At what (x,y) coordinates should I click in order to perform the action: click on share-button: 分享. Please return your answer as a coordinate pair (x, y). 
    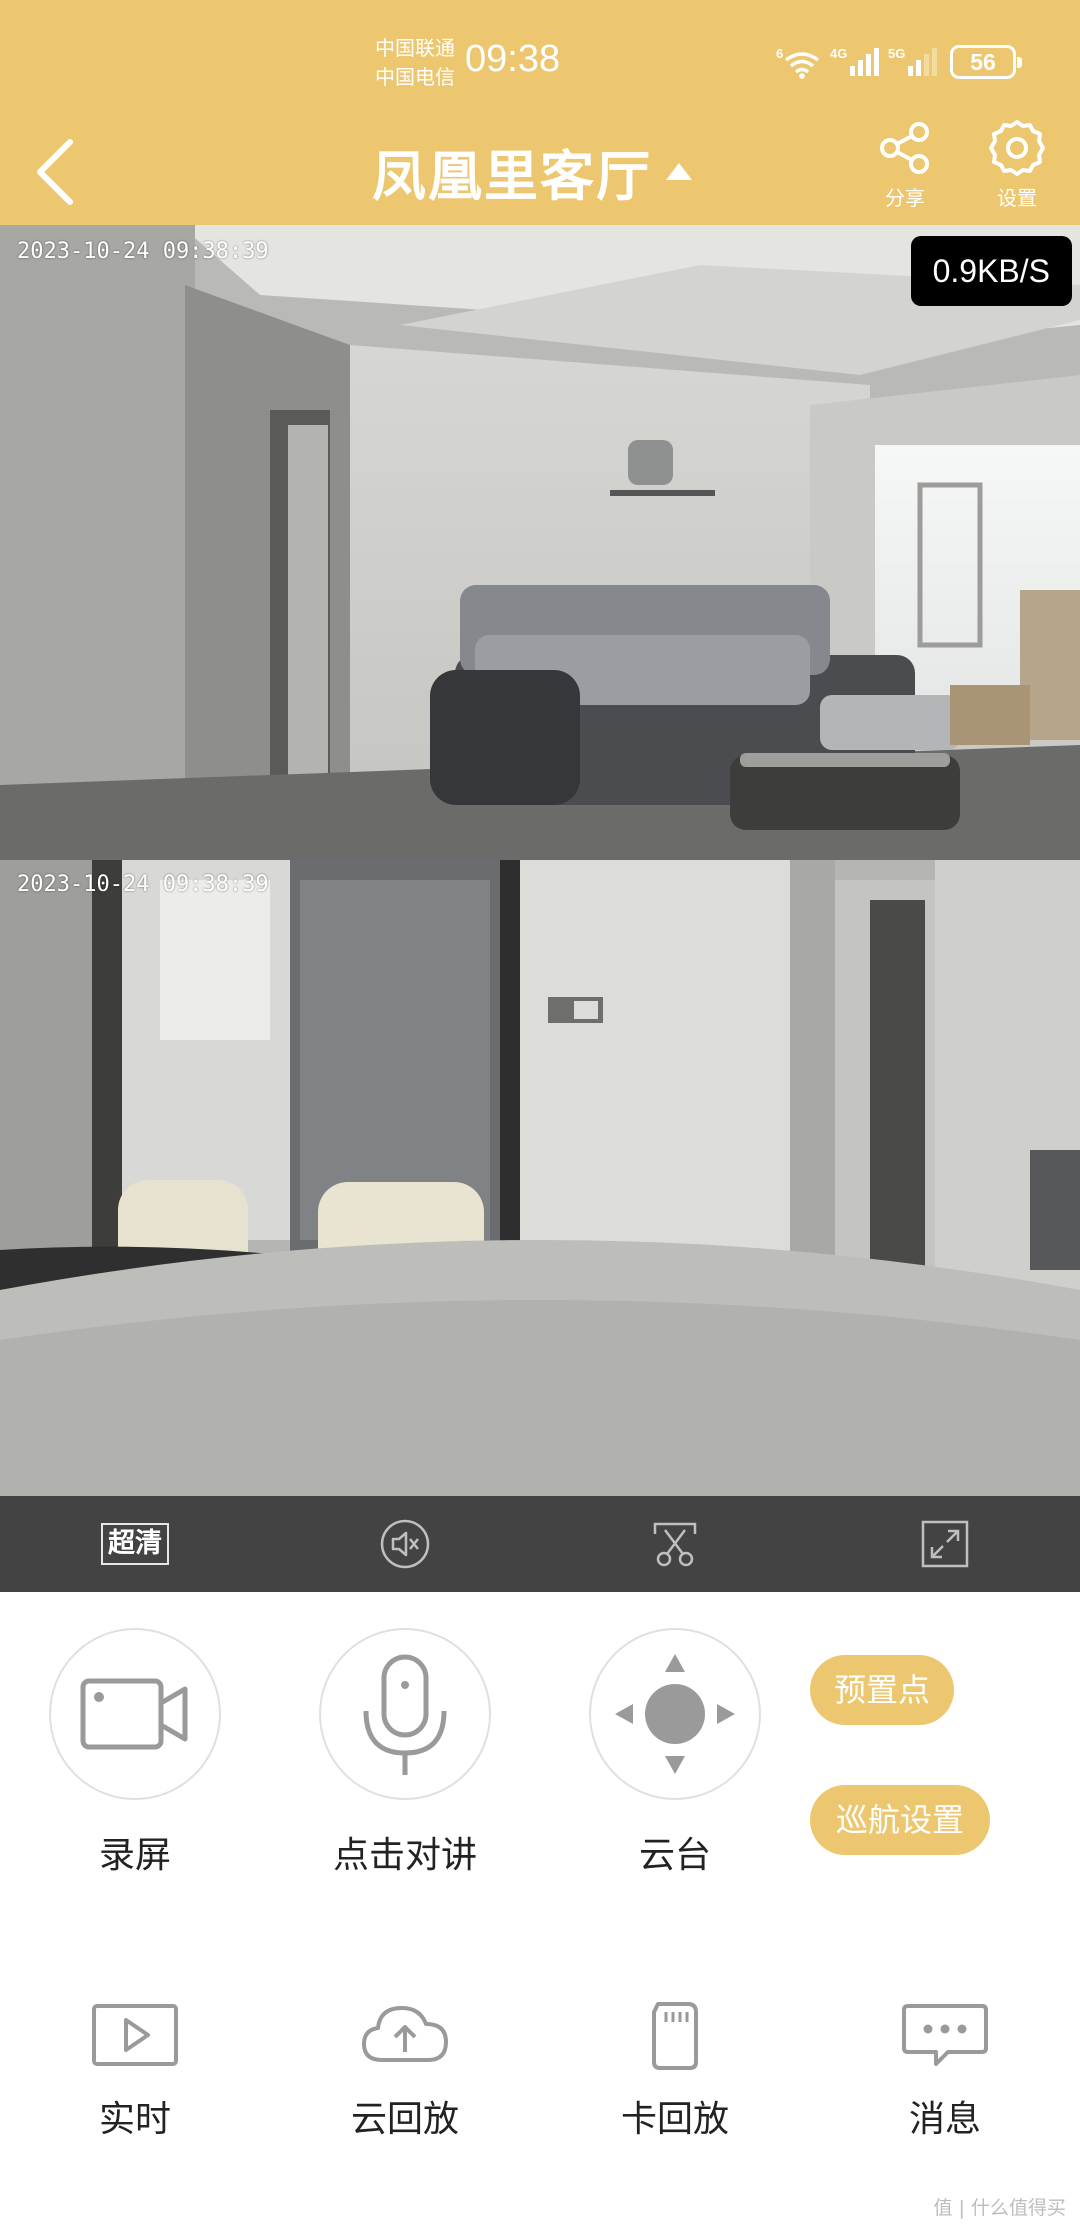
    Looking at the image, I should click on (905, 168).